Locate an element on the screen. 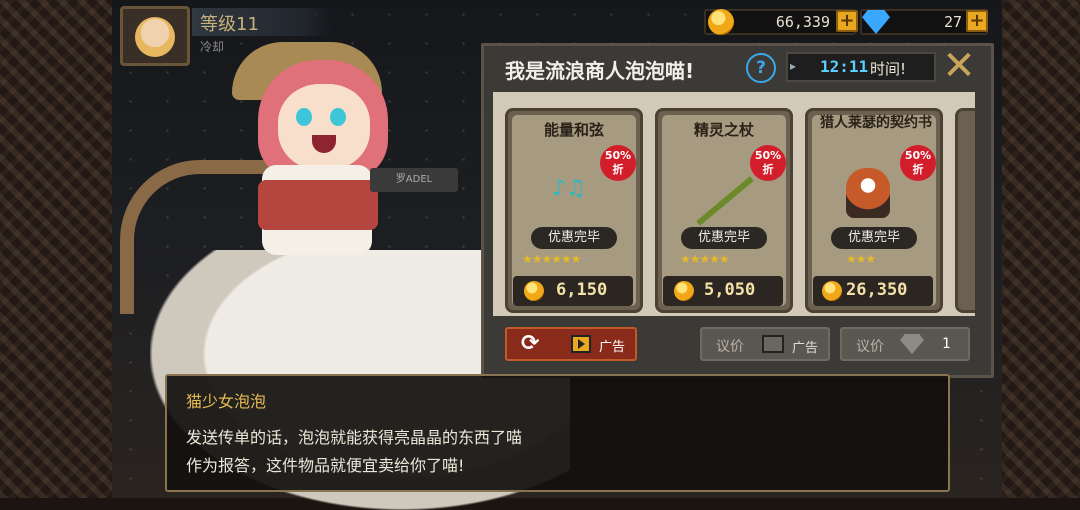 The width and height of the screenshot is (1080, 510). haggle-ad-label: 广告 is located at coordinates (805, 348).